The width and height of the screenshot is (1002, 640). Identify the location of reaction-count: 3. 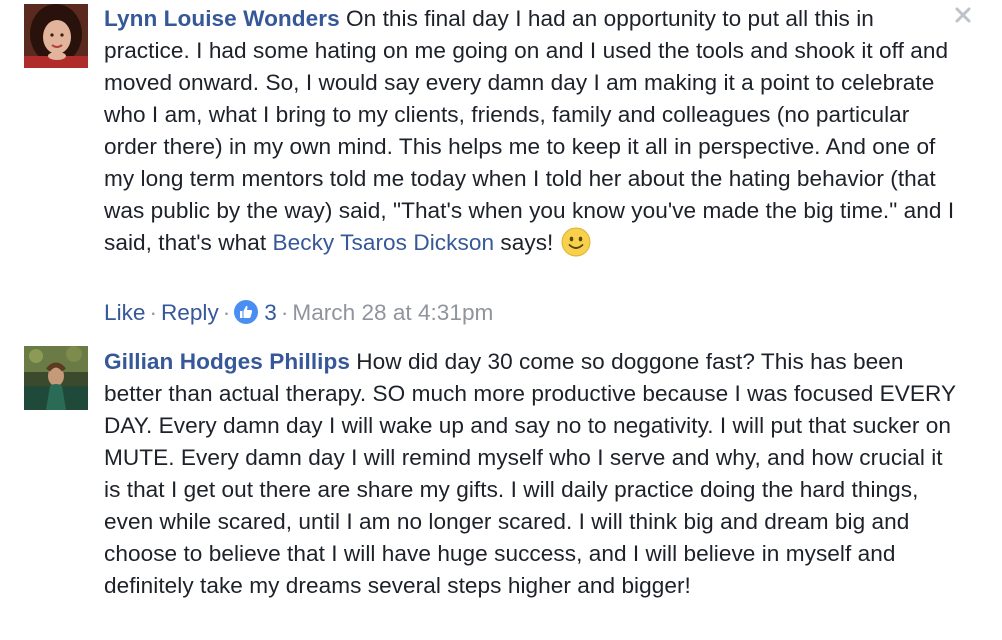
(270, 312).